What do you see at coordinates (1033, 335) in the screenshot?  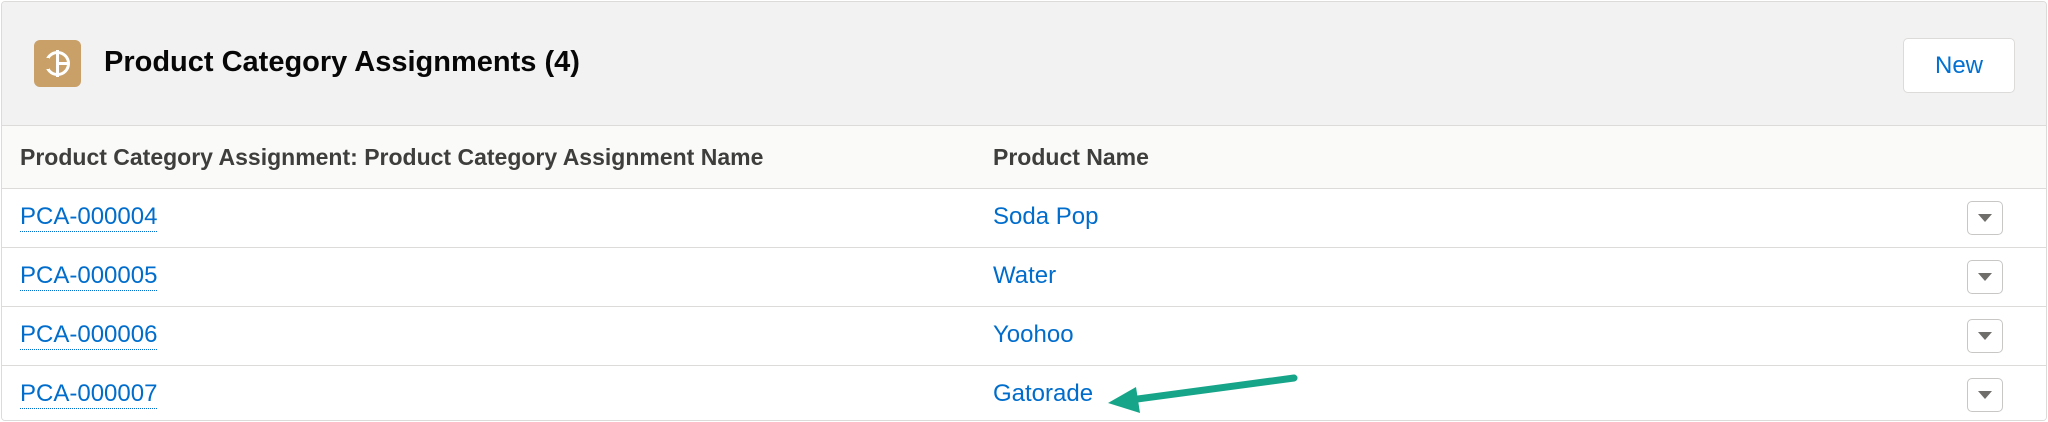 I see `product-name-link: Yoohoo` at bounding box center [1033, 335].